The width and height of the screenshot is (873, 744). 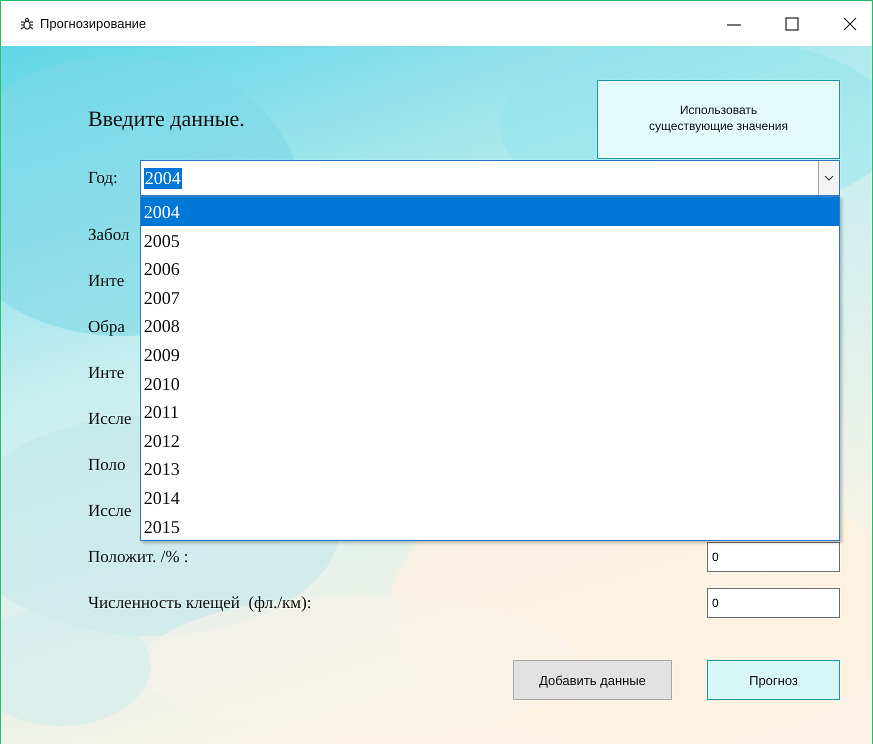 What do you see at coordinates (489, 240) in the screenshot?
I see `dropdown-option: 2005` at bounding box center [489, 240].